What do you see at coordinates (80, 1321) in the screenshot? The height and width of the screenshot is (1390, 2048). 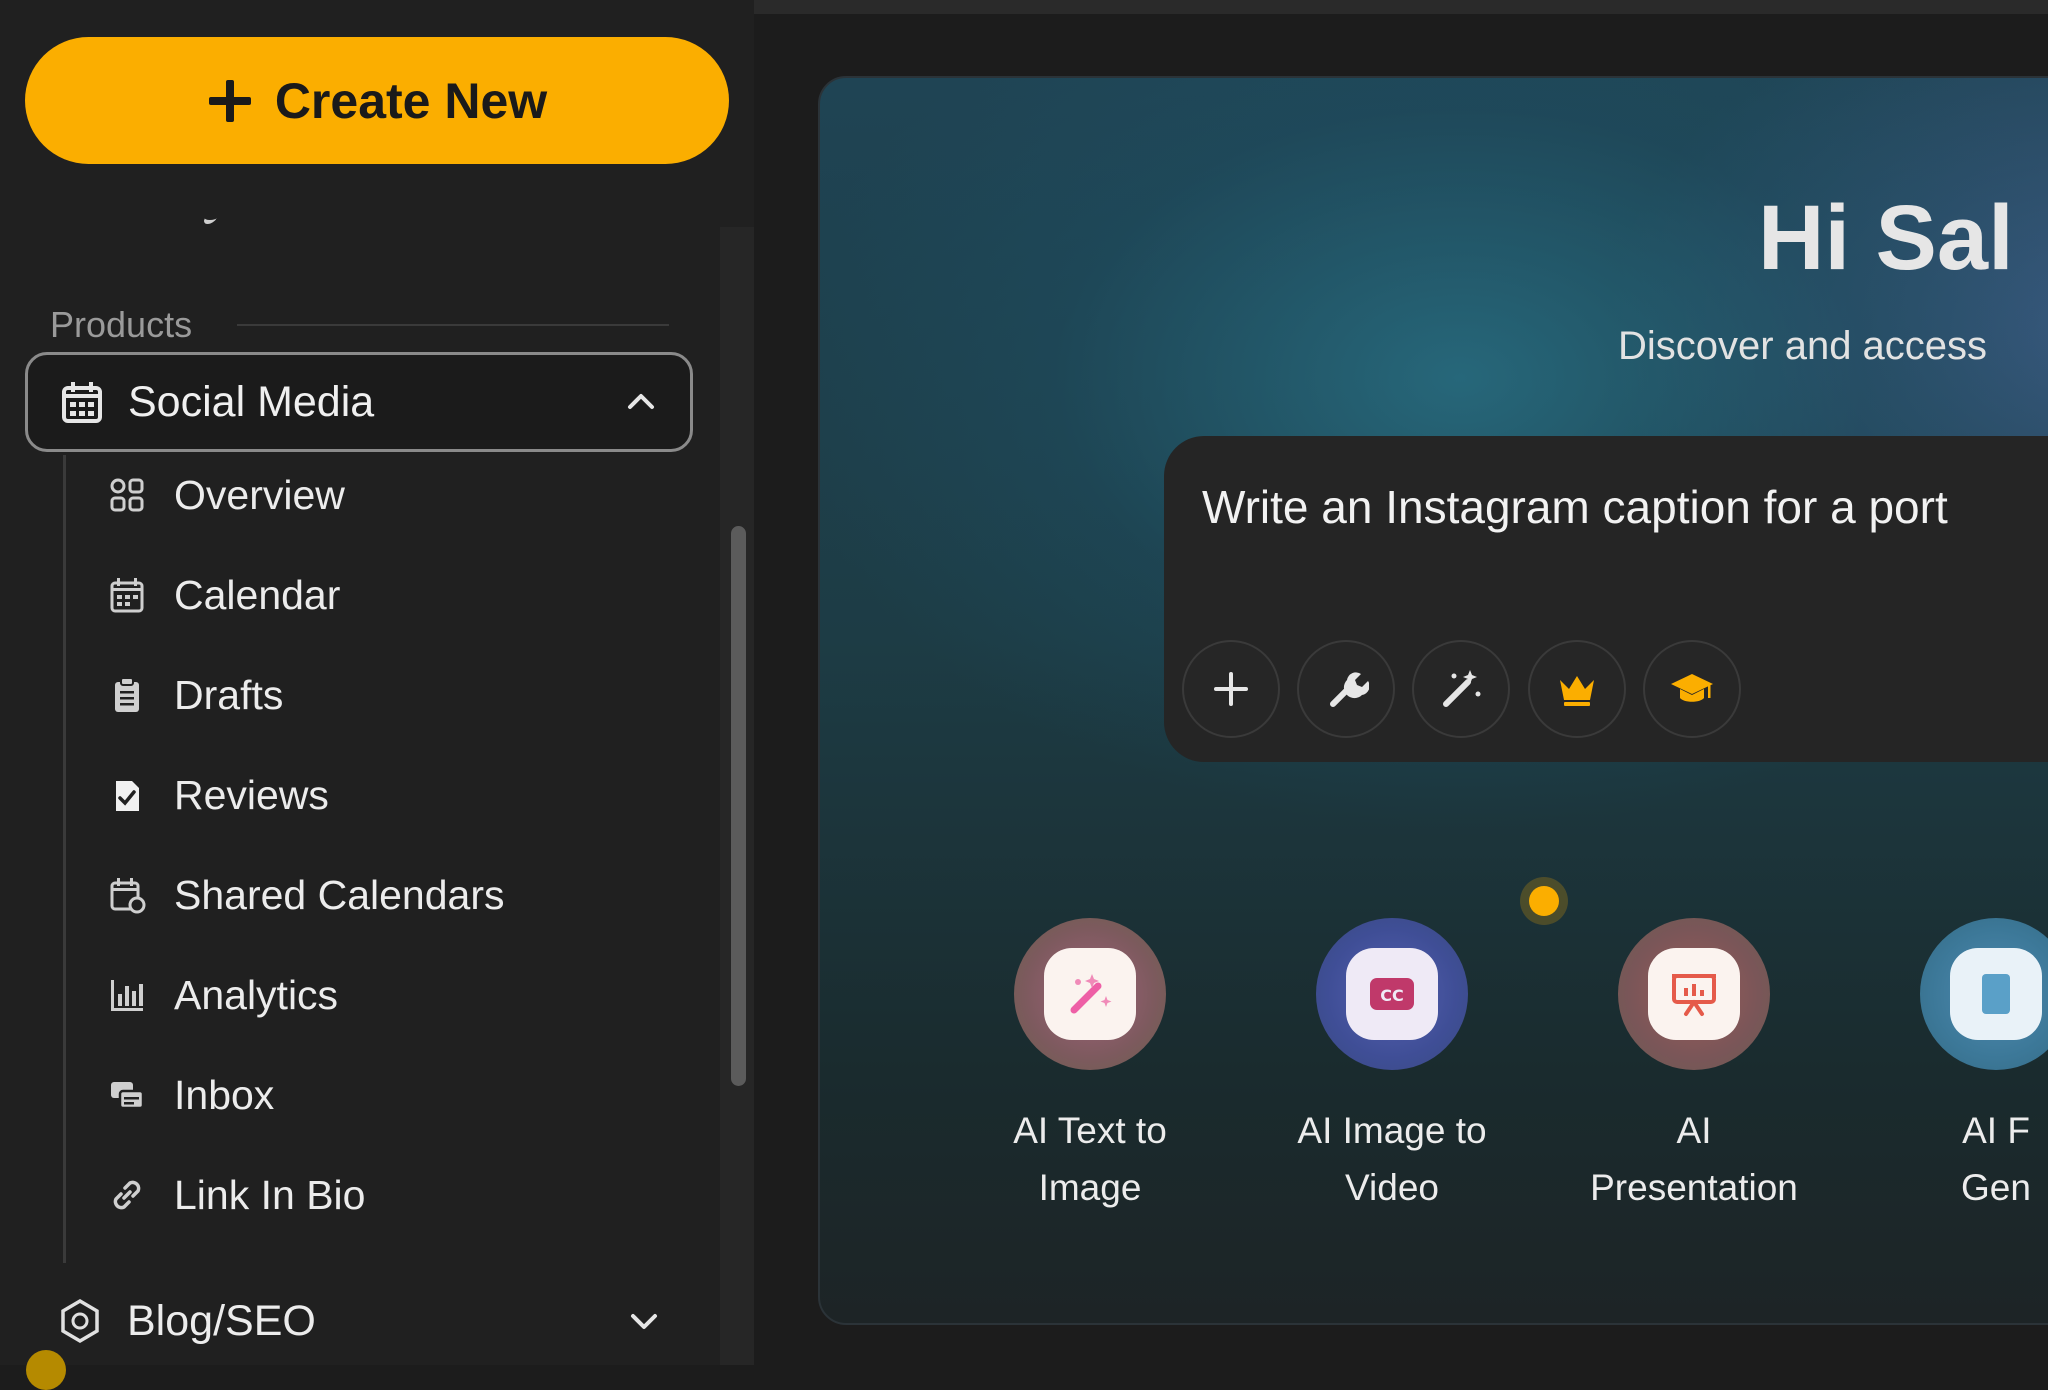 I see `hexagon-icon` at bounding box center [80, 1321].